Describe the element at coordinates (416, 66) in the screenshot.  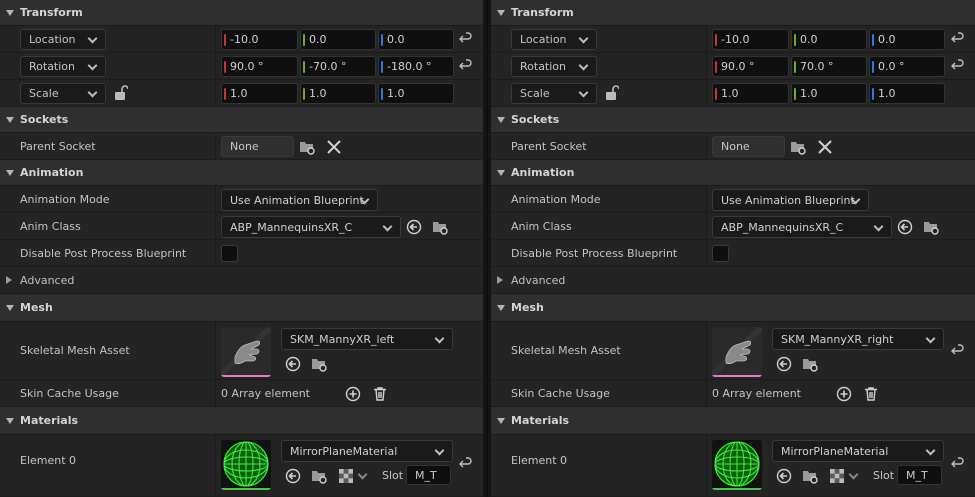
I see `rotation-z-field: -180.0 °` at that location.